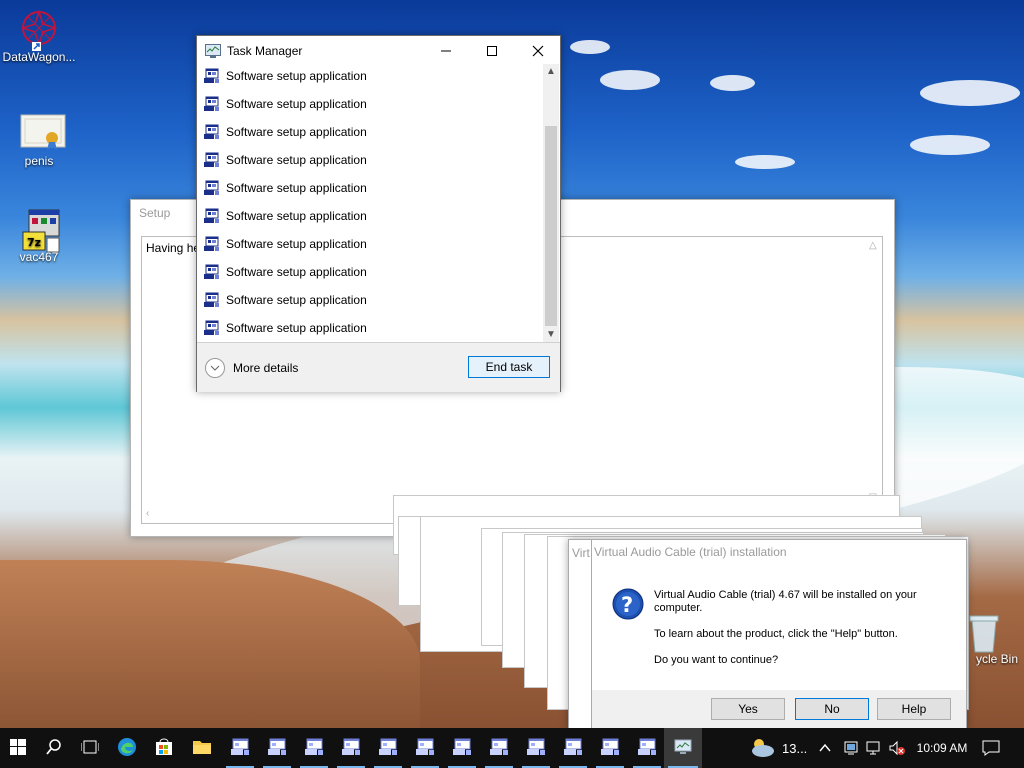 The image size is (1024, 768). Describe the element at coordinates (127, 748) in the screenshot. I see `edge-taskbar-button` at that location.